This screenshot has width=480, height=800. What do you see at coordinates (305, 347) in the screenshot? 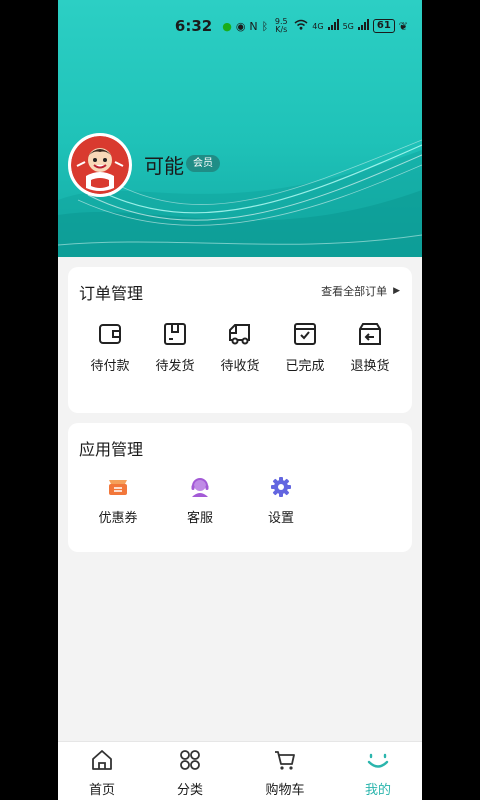
I see `order-completed: 已完成` at bounding box center [305, 347].